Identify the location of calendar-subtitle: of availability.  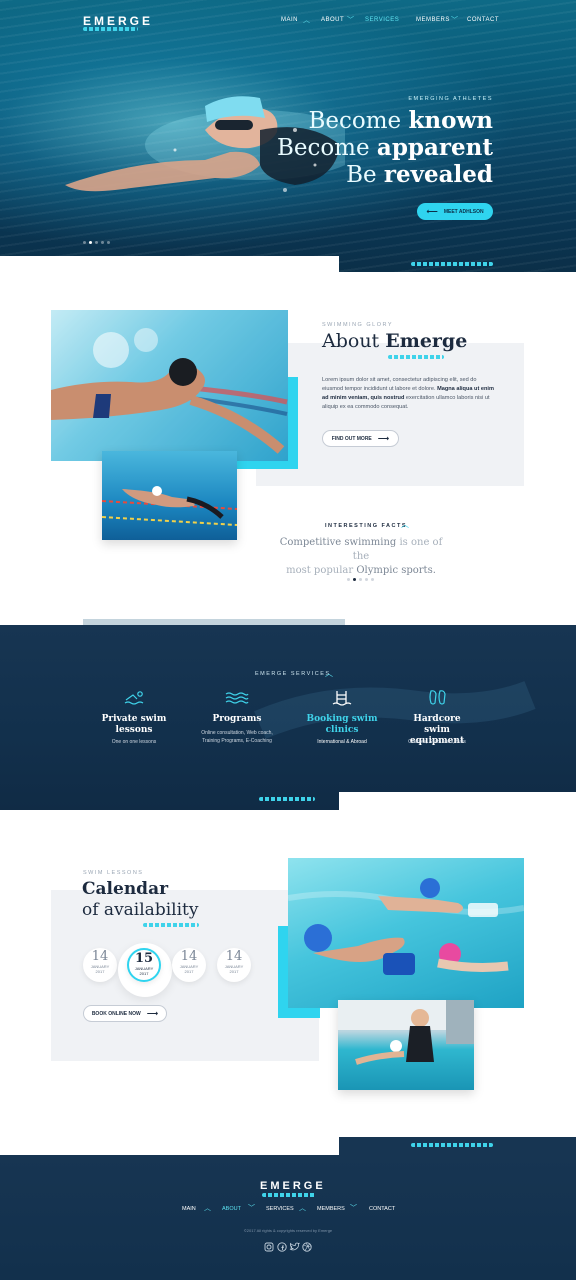
(140, 910).